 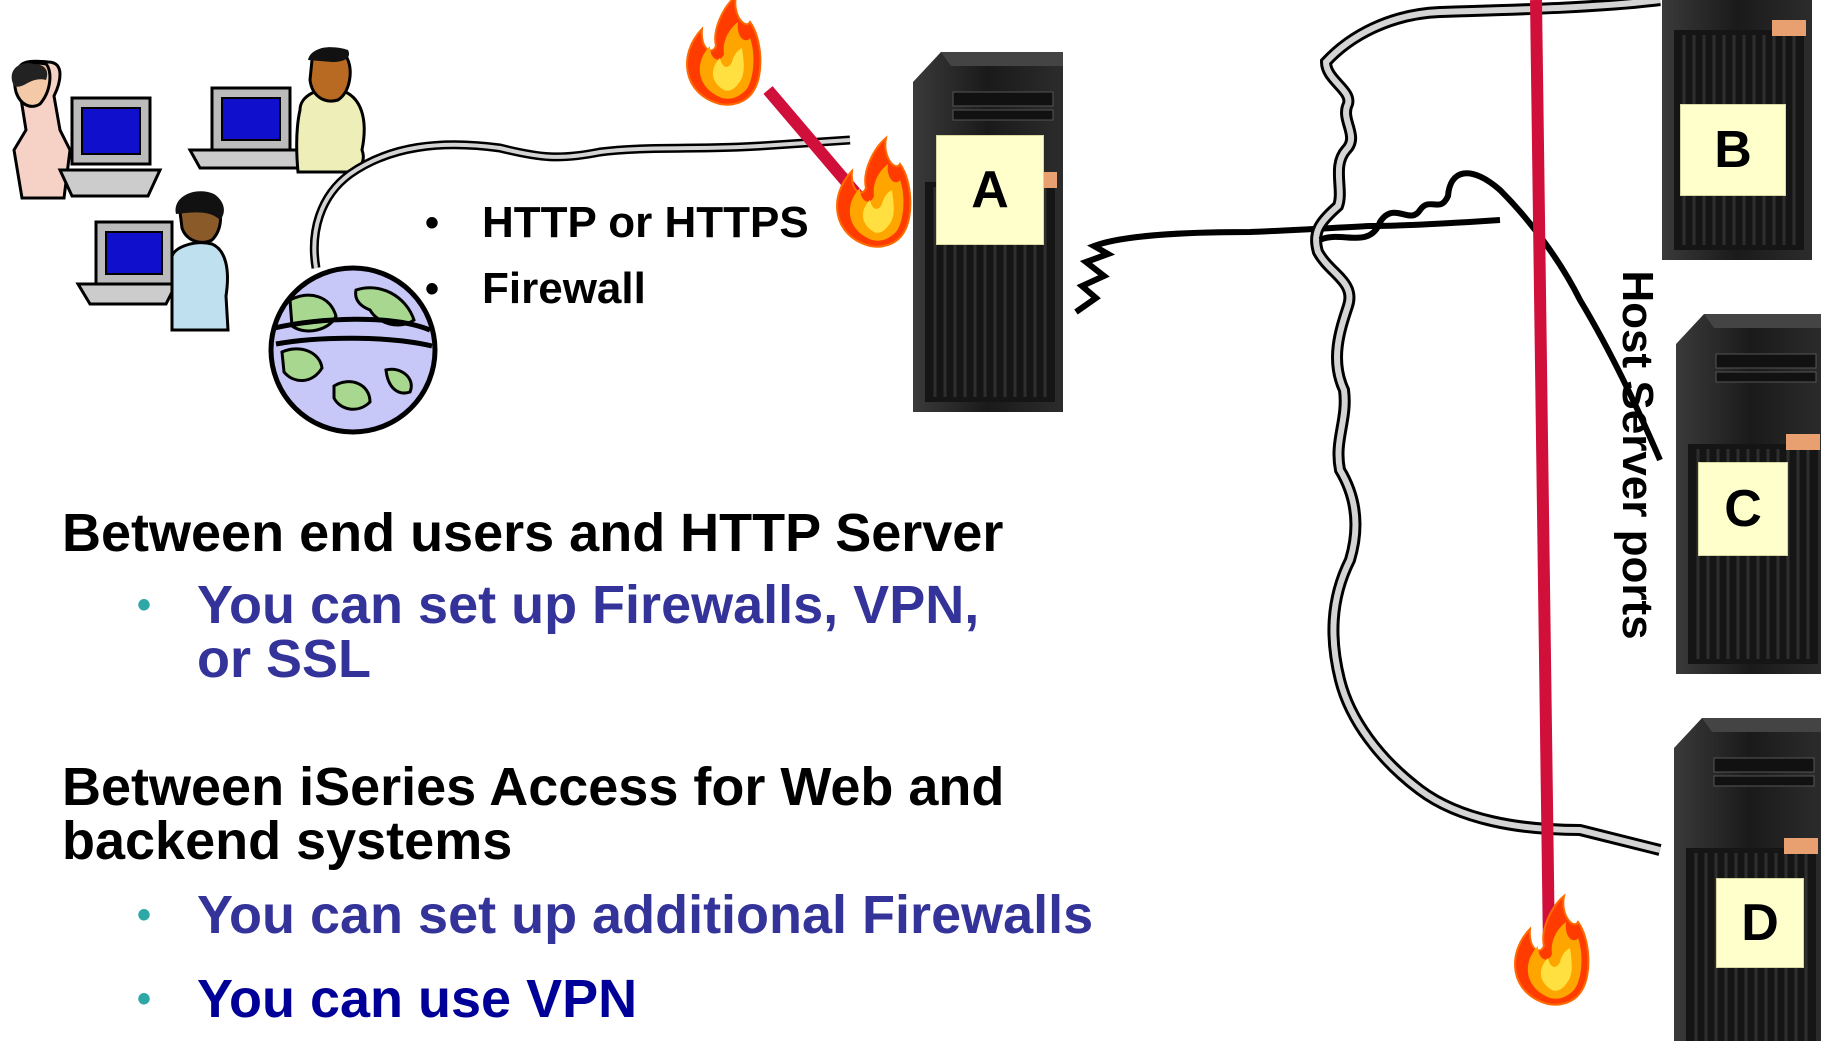 What do you see at coordinates (1542, 475) in the screenshot?
I see `host-firewall-line` at bounding box center [1542, 475].